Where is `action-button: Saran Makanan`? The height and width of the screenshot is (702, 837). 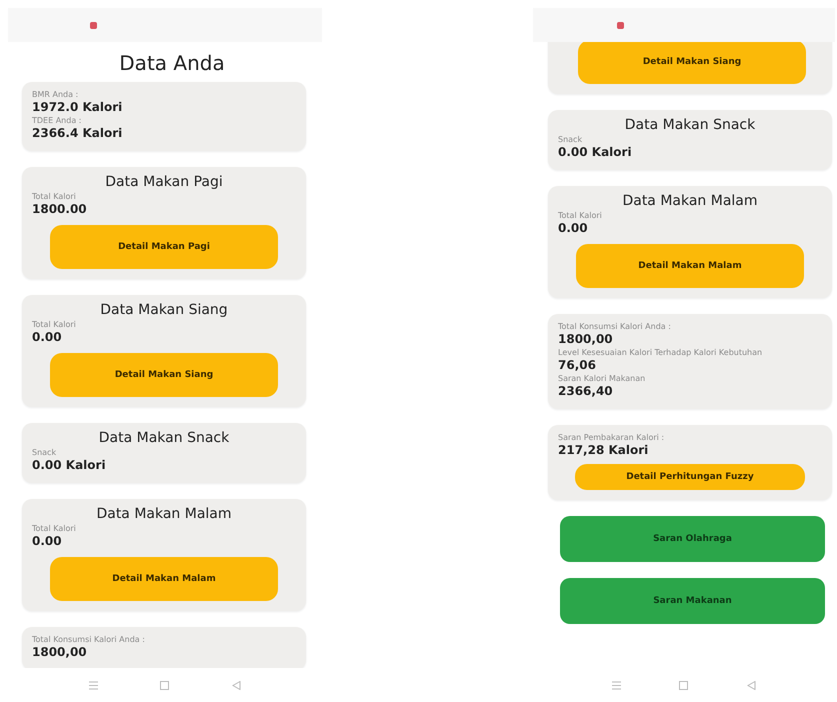
action-button: Saran Makanan is located at coordinates (692, 601).